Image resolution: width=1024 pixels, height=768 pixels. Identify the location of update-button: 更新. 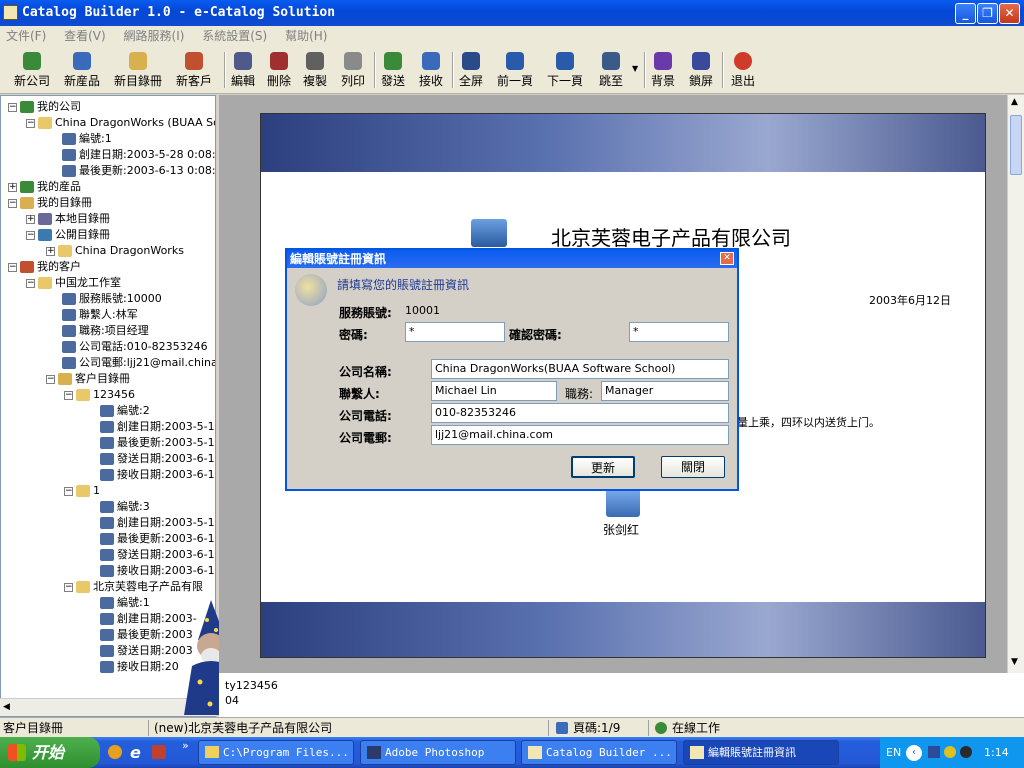
(603, 467).